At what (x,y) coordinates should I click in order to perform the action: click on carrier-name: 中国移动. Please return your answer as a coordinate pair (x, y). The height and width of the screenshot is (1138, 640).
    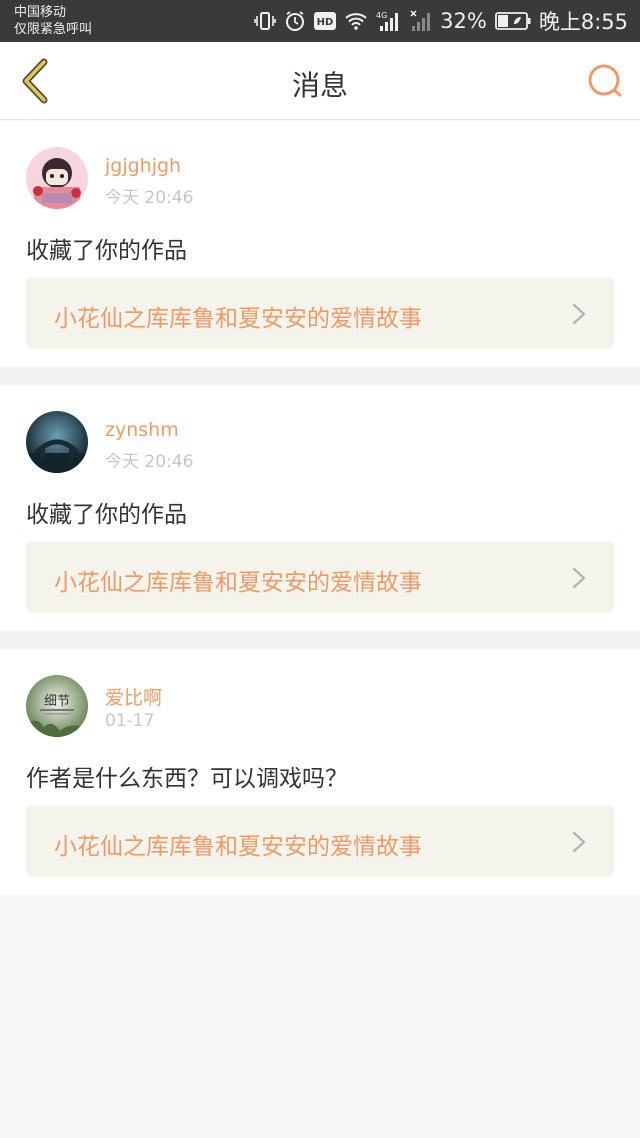
    Looking at the image, I should click on (40, 12).